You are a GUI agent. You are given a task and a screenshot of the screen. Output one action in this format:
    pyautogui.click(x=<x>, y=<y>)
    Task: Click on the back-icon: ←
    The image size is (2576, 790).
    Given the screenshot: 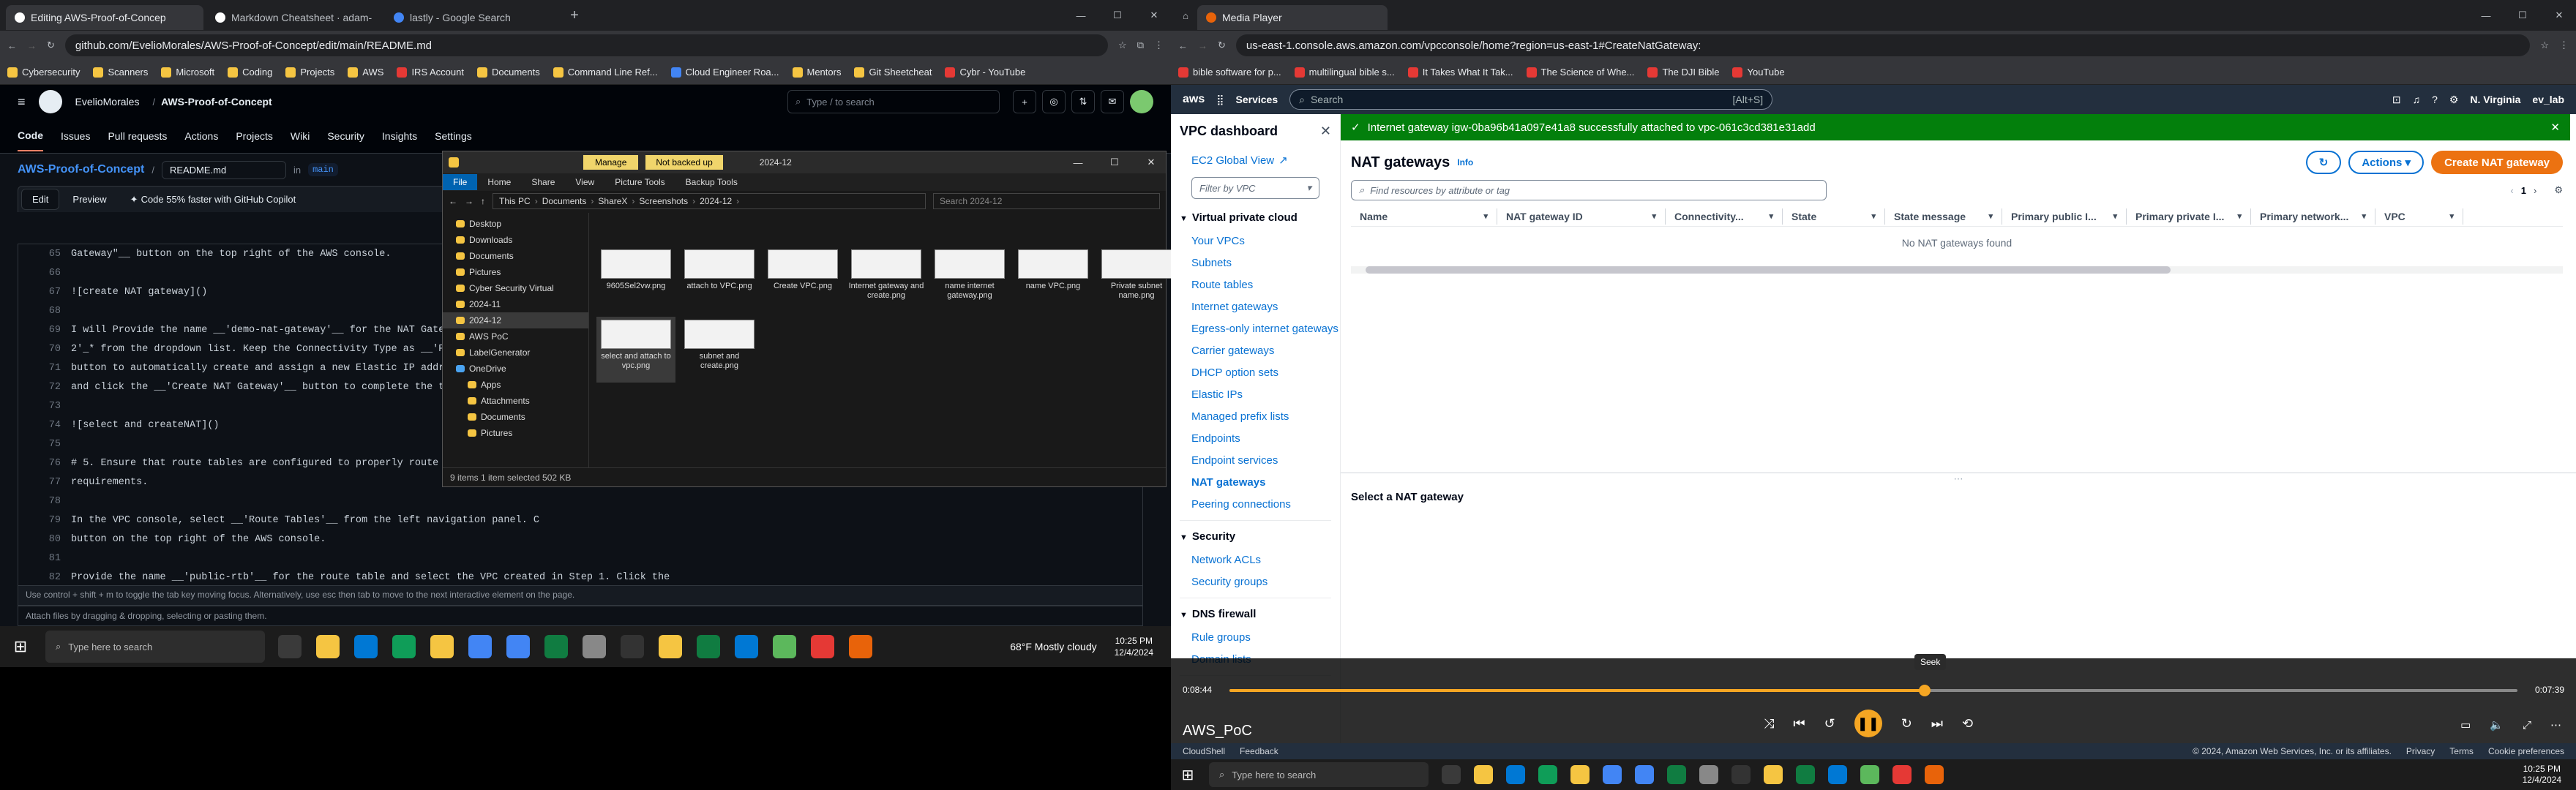 What is the action you would take?
    pyautogui.click(x=453, y=201)
    